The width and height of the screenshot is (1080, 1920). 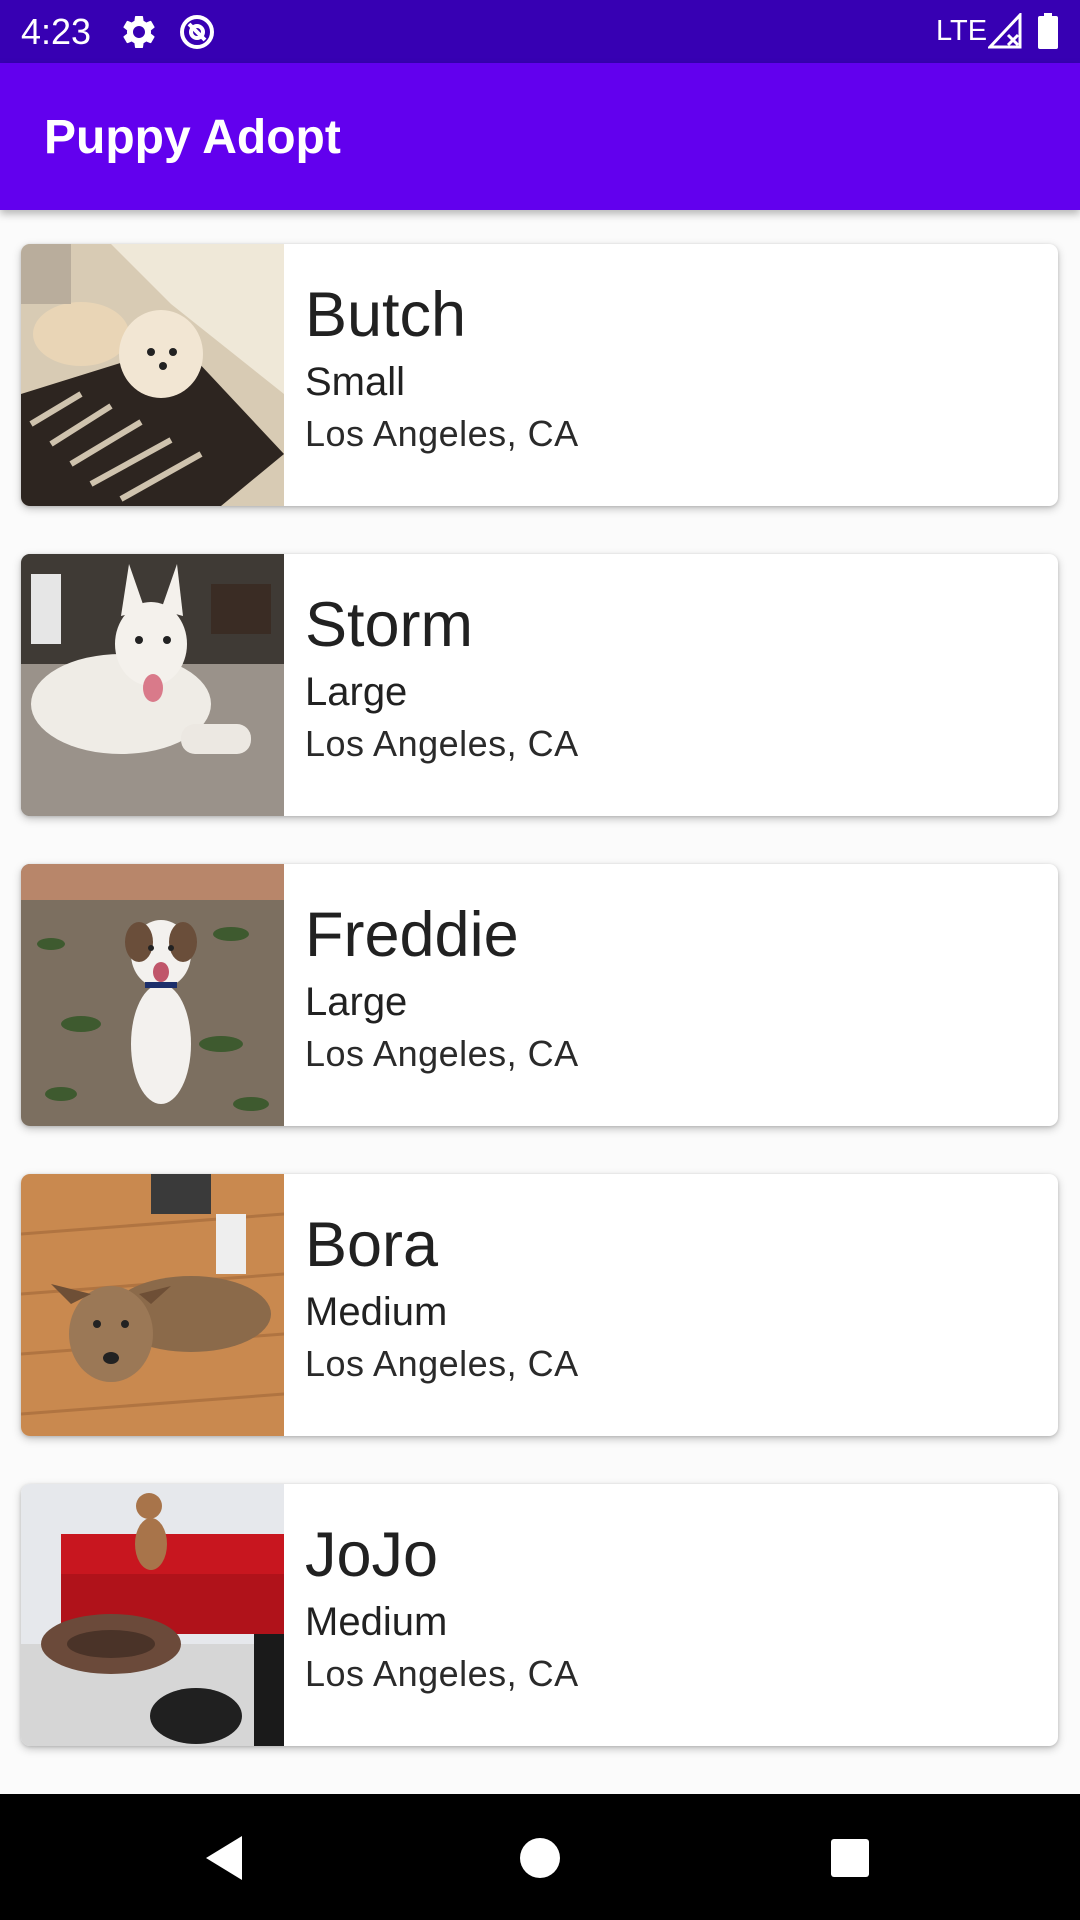 What do you see at coordinates (192, 137) in the screenshot?
I see `page-title: Puppy Adopt` at bounding box center [192, 137].